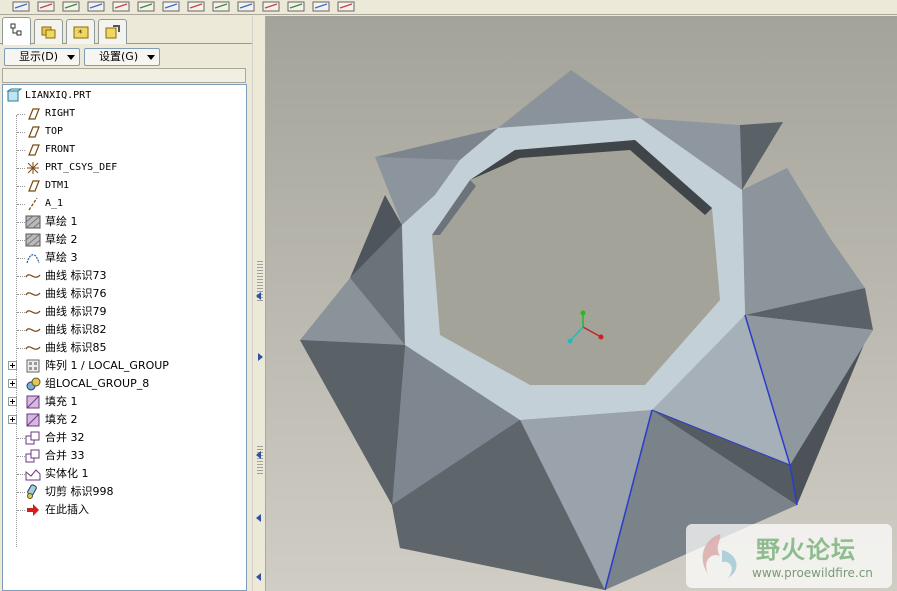 The height and width of the screenshot is (591, 897). I want to click on saved-views-icon, so click(246, 6).